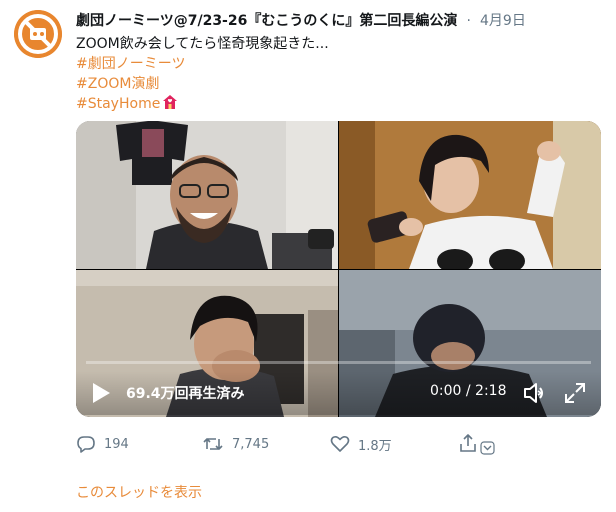  I want to click on volume-muted-icon, so click(533, 393).